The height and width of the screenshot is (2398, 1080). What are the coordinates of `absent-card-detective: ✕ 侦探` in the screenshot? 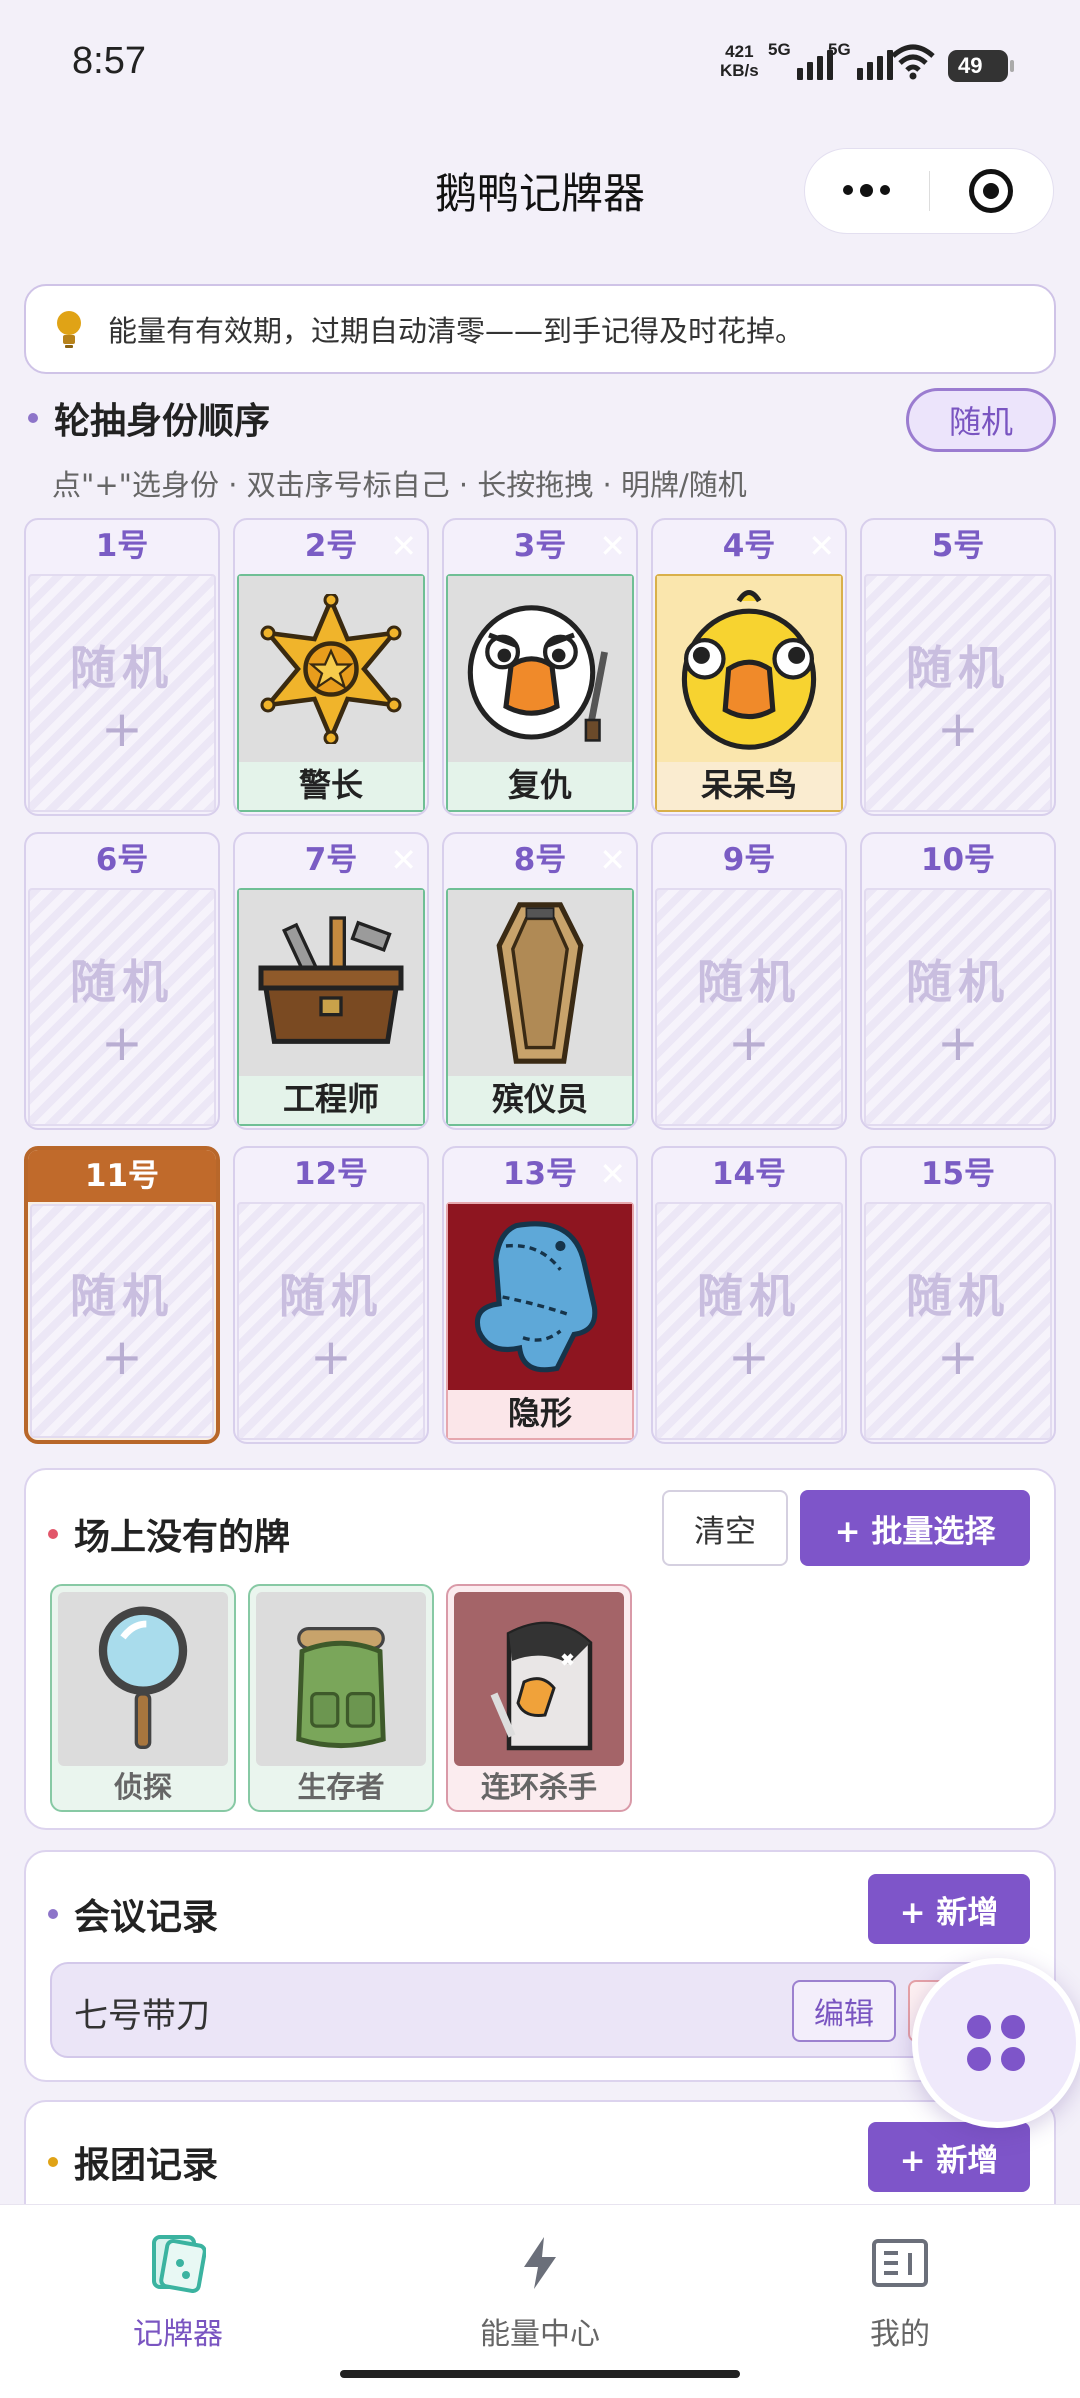 It's located at (143, 1698).